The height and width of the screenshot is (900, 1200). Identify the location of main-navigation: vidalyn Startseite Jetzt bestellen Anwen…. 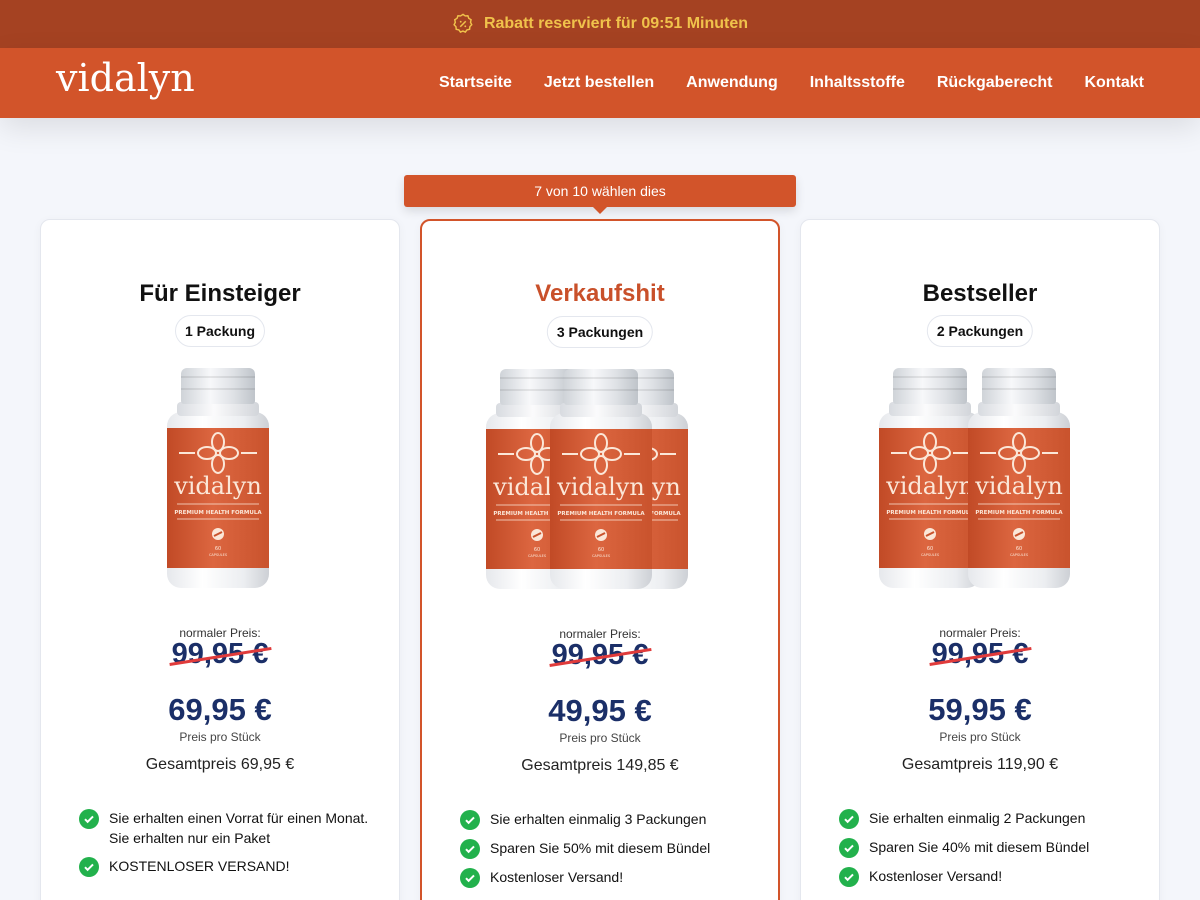
(600, 83).